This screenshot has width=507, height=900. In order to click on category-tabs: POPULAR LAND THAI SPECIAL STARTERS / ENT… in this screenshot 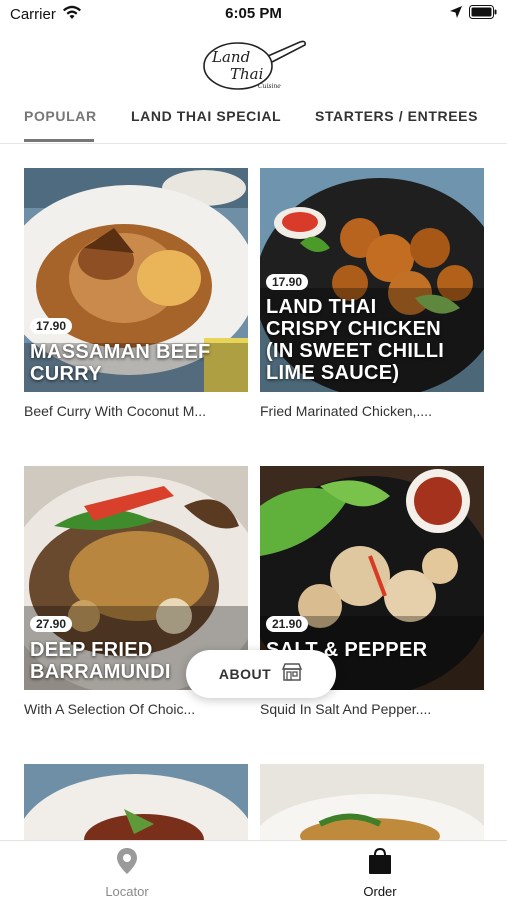, I will do `click(253, 121)`.